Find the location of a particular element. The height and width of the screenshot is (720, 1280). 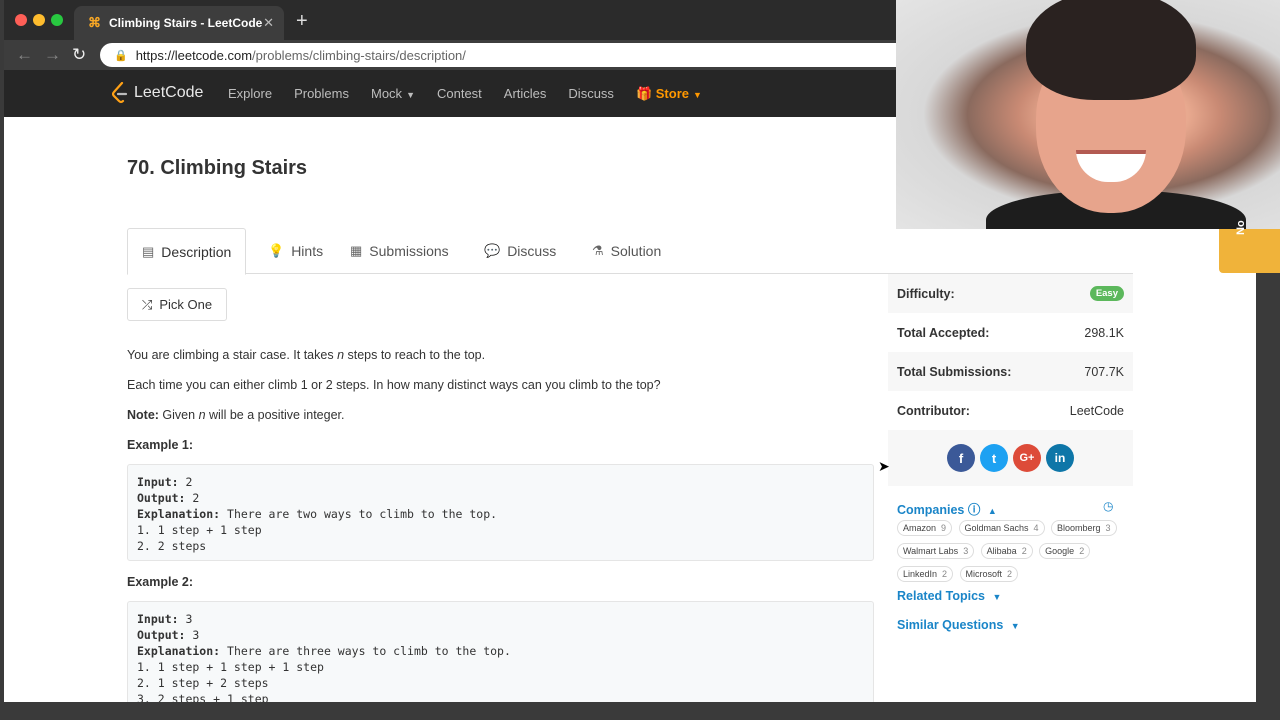

browser-tab: ⌘ Climbing Stairs - LeetCode ✕ is located at coordinates (179, 23).